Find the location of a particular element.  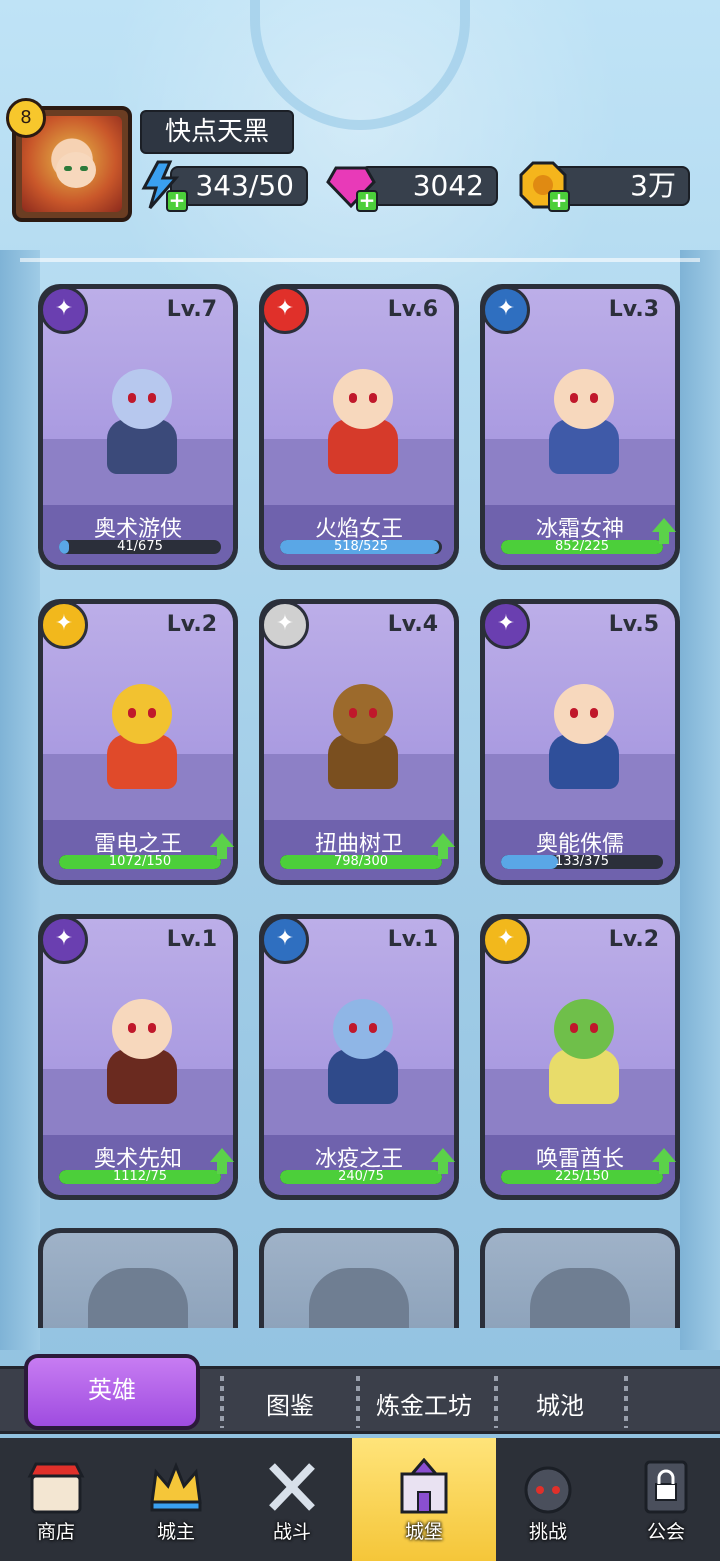

hero-progress-text: 798/300 is located at coordinates (360, 861).